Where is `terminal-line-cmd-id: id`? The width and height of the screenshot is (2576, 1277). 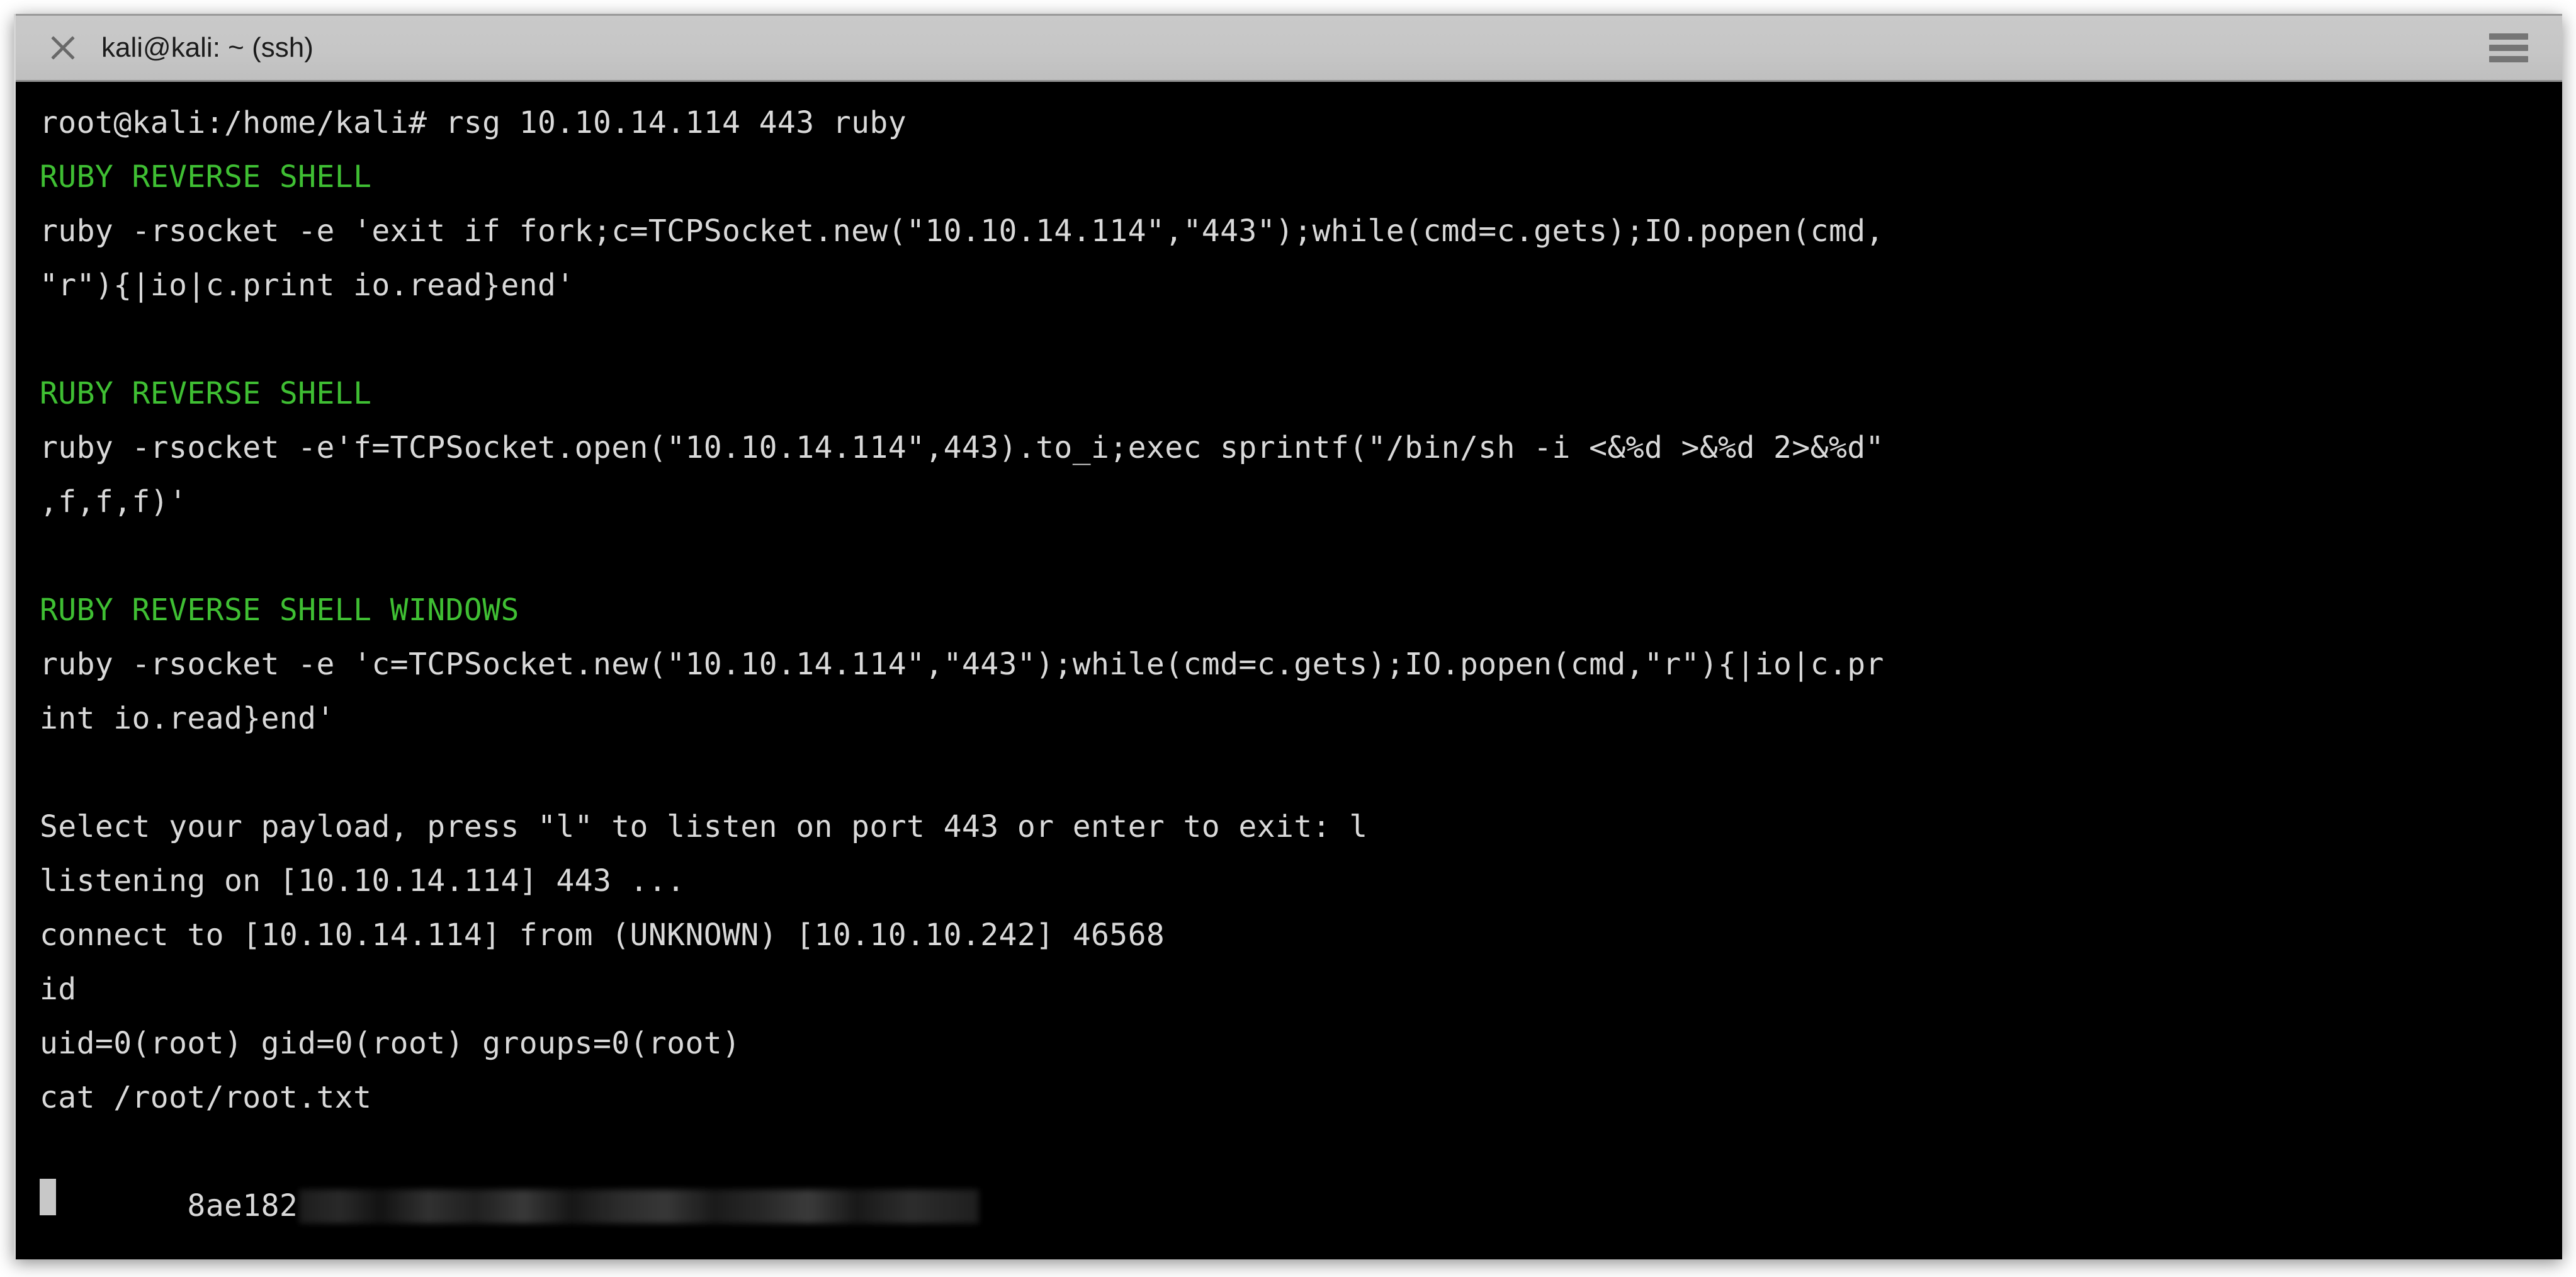 terminal-line-cmd-id: id is located at coordinates (58, 990).